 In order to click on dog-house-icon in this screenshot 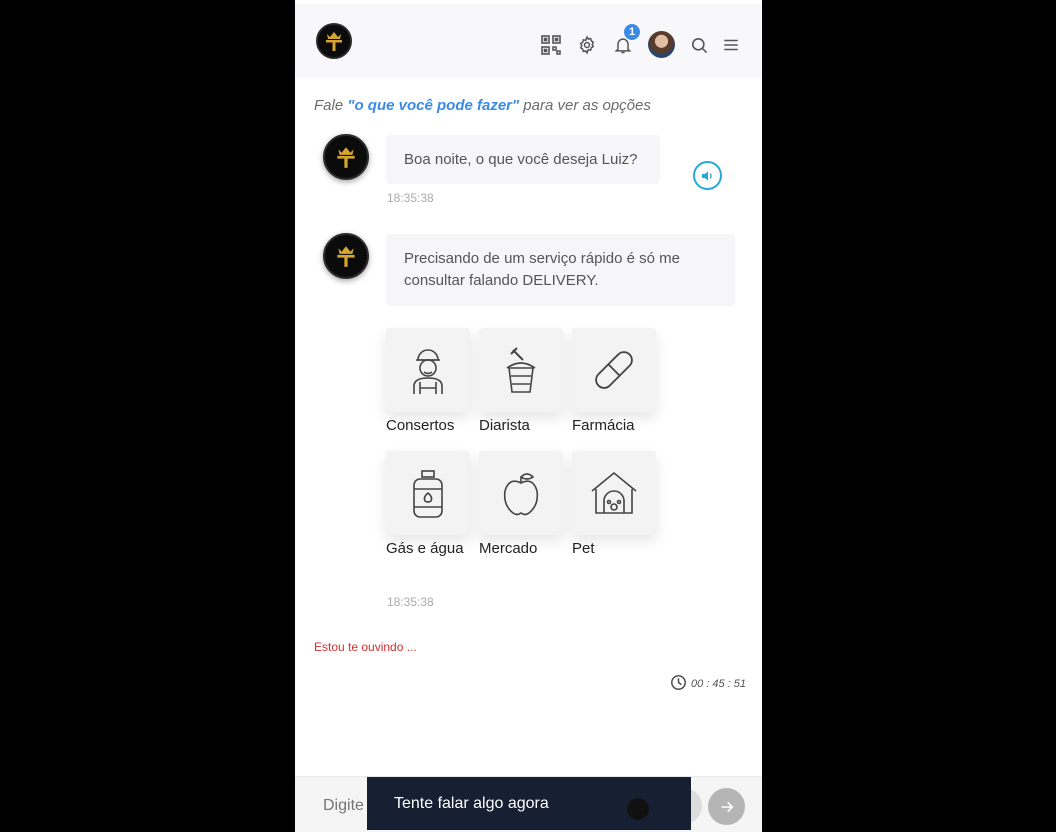, I will do `click(614, 493)`.